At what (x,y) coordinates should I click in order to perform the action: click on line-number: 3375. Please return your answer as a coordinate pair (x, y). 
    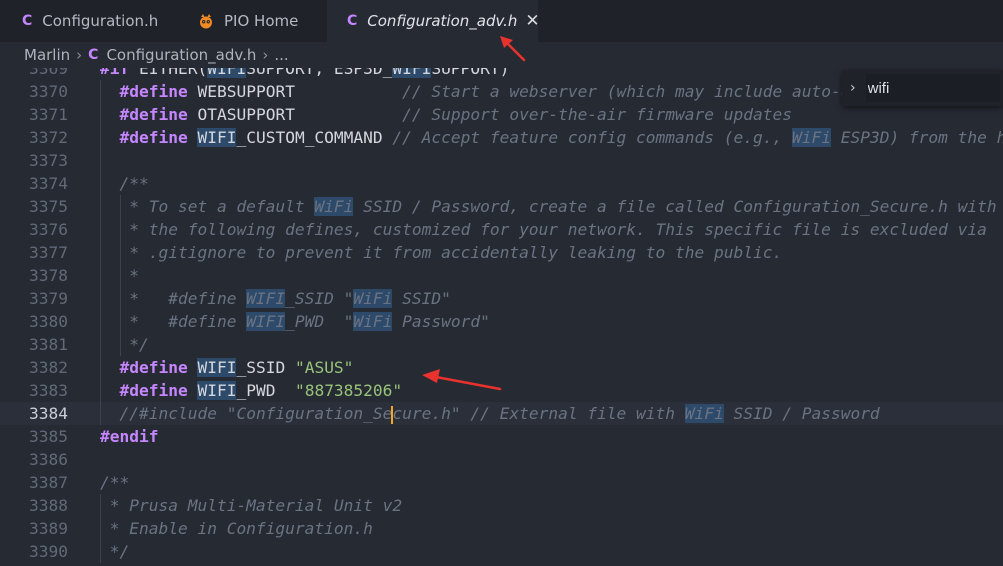
    Looking at the image, I should click on (48, 206).